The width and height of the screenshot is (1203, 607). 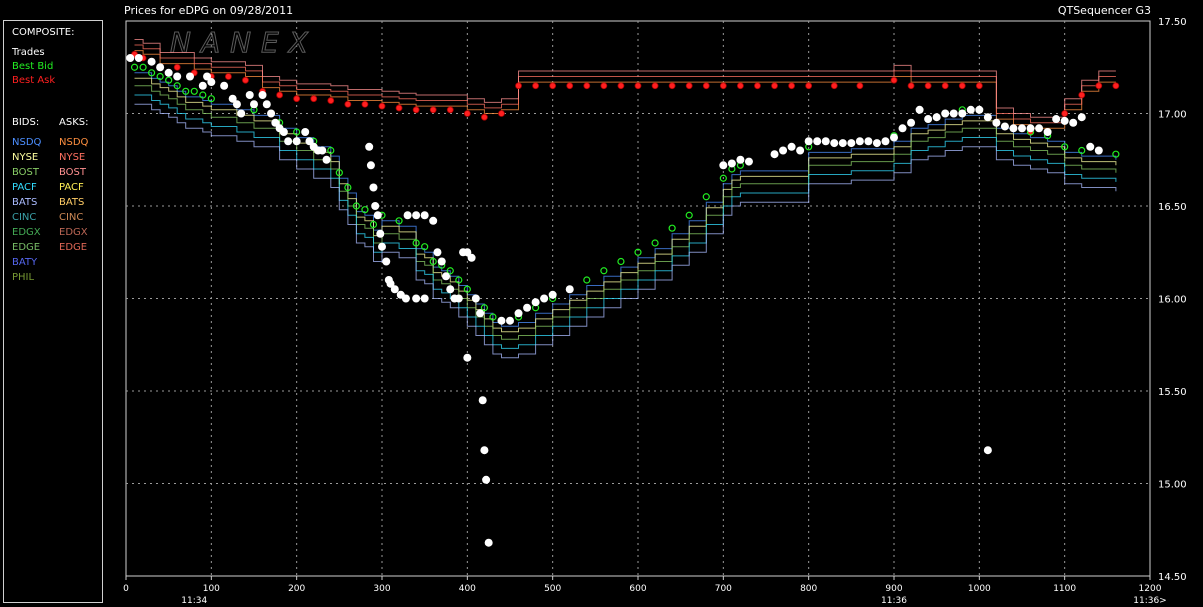 I want to click on x-tick-label: 1100, so click(x=1064, y=589).